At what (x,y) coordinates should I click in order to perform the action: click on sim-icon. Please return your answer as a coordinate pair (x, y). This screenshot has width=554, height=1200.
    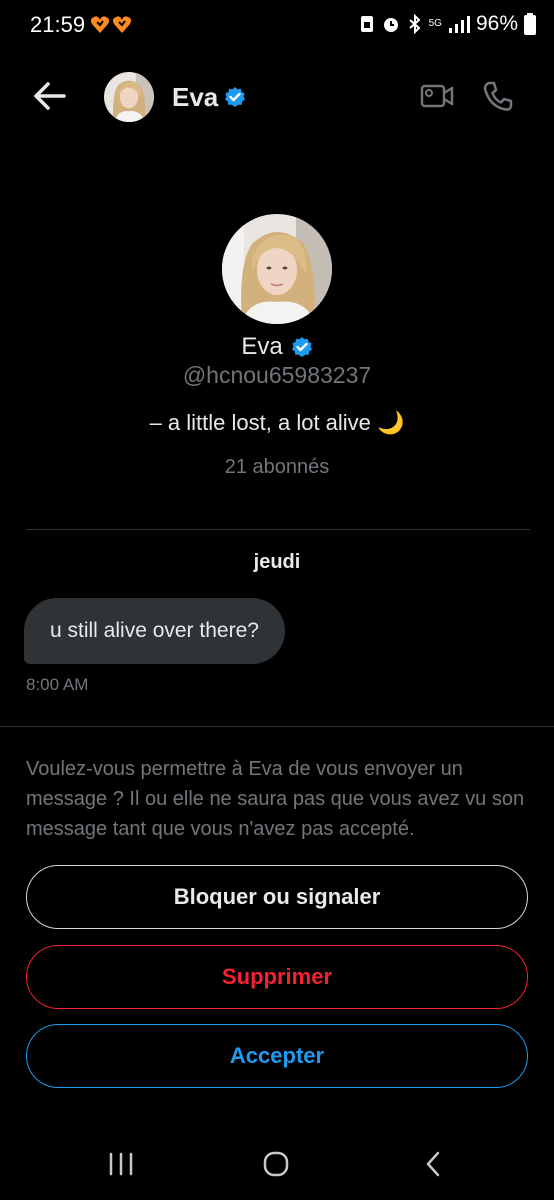
    Looking at the image, I should click on (366, 24).